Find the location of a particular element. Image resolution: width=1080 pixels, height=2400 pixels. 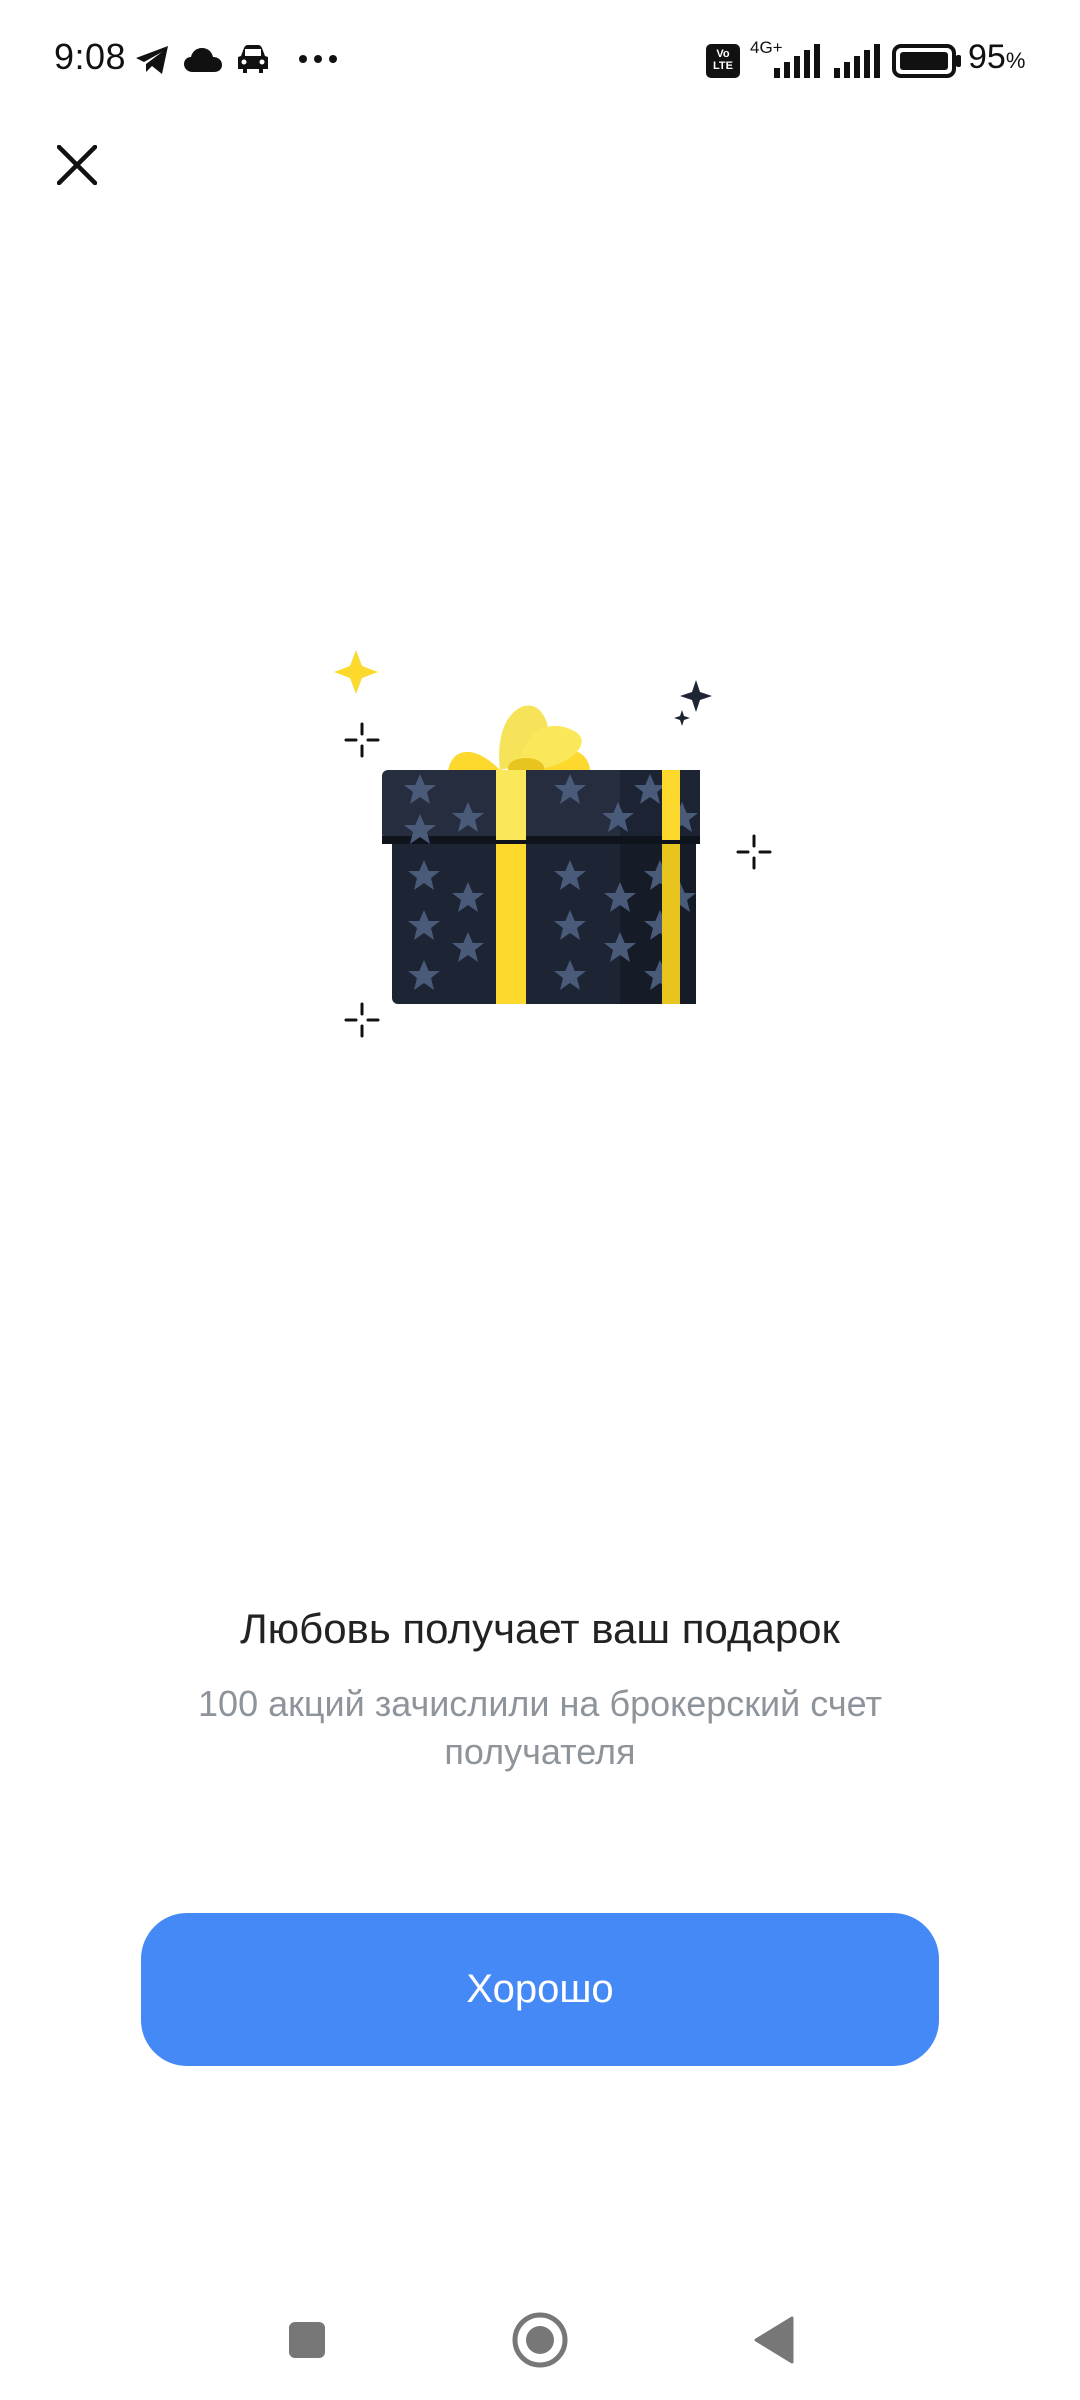

volte-icon: Vo LTE is located at coordinates (723, 61).